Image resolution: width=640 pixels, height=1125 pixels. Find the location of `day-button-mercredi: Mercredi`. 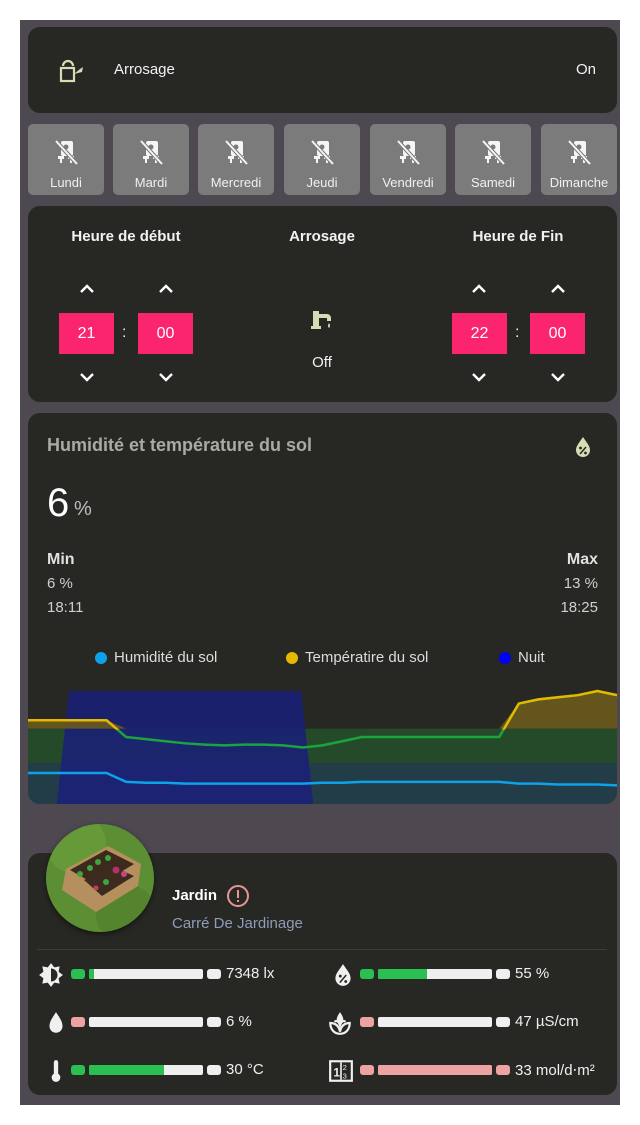

day-button-mercredi: Mercredi is located at coordinates (236, 159).